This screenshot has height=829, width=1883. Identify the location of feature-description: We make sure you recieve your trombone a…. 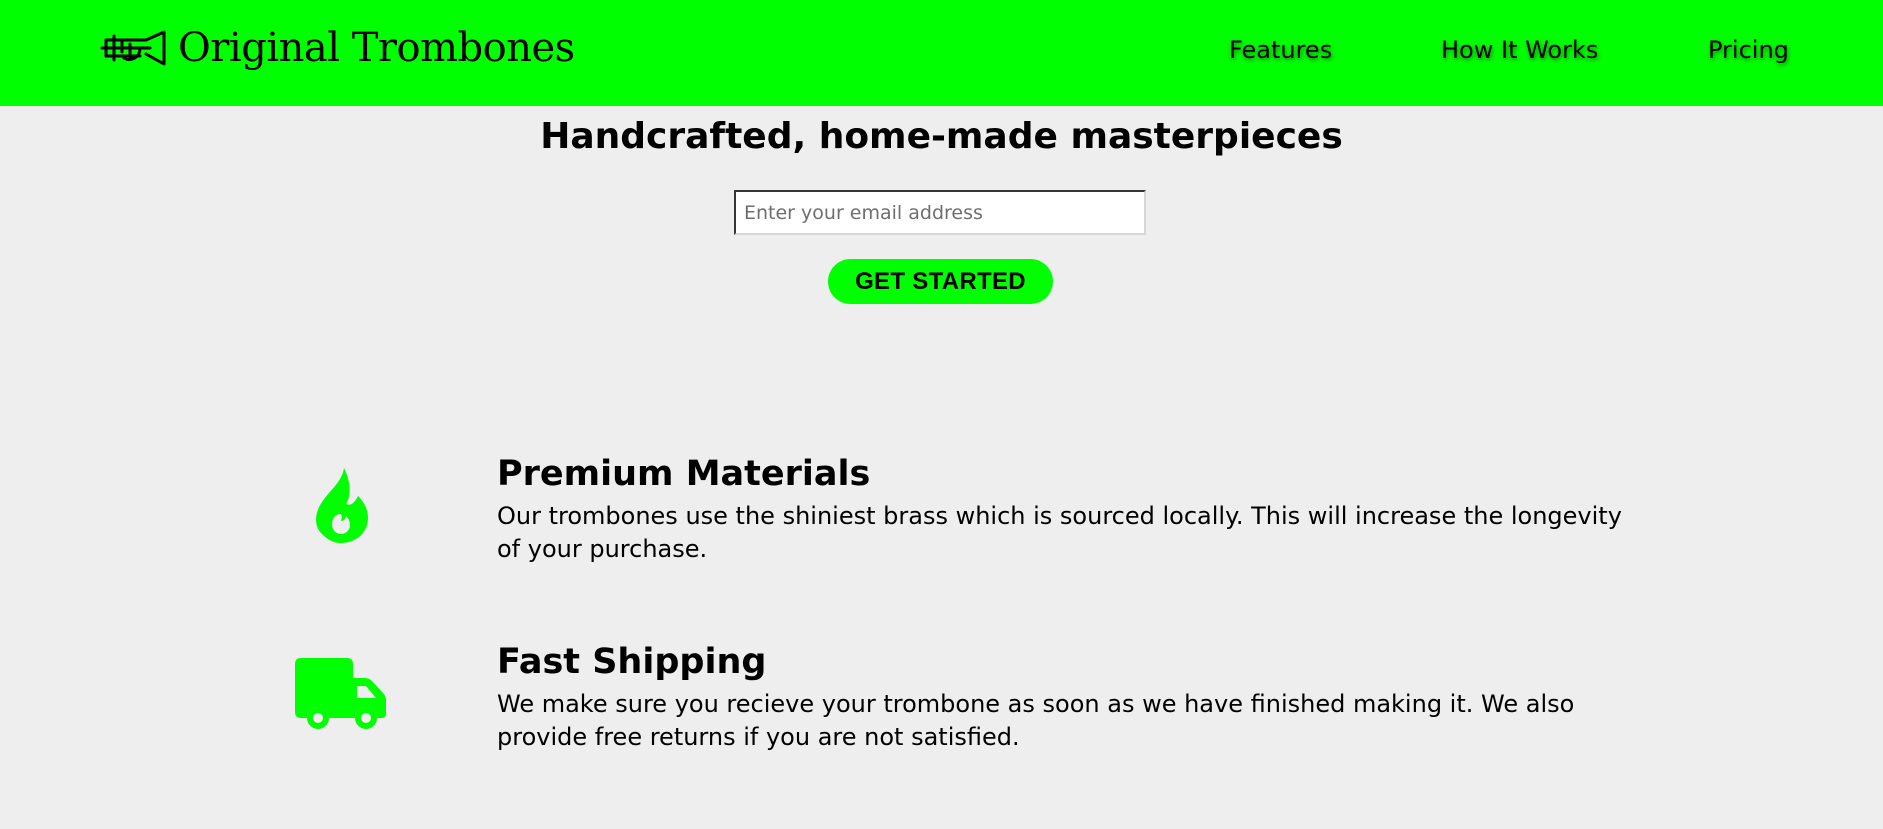
(1036, 720).